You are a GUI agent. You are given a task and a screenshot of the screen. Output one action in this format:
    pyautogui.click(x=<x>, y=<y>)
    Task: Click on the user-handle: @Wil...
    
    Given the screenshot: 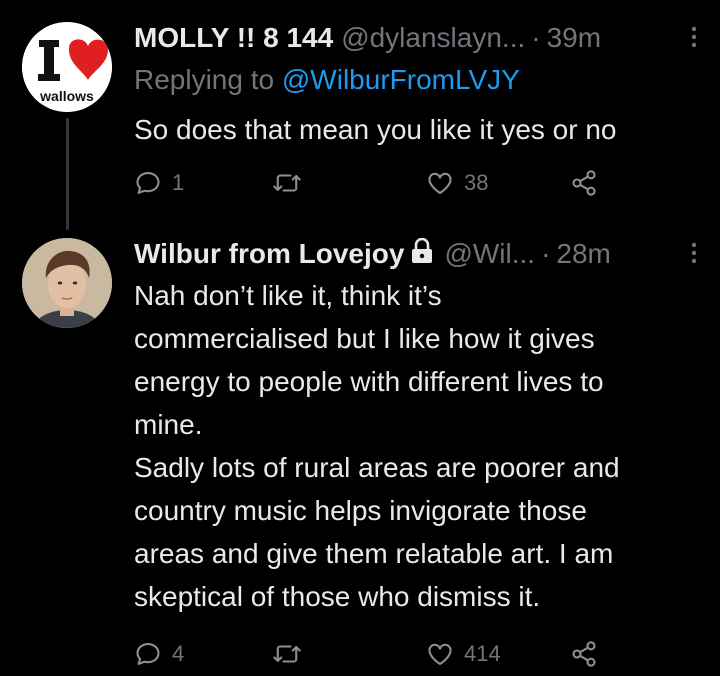 What is the action you would take?
    pyautogui.click(x=489, y=254)
    